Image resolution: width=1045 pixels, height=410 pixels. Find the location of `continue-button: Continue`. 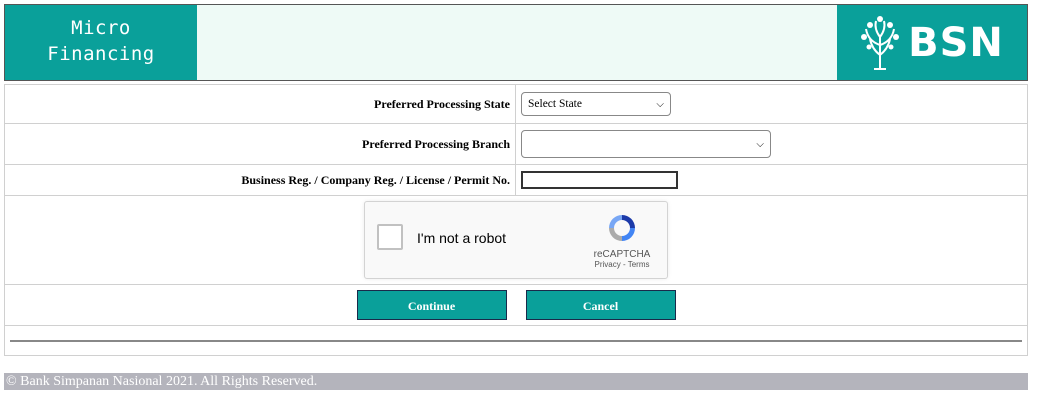

continue-button: Continue is located at coordinates (431, 305).